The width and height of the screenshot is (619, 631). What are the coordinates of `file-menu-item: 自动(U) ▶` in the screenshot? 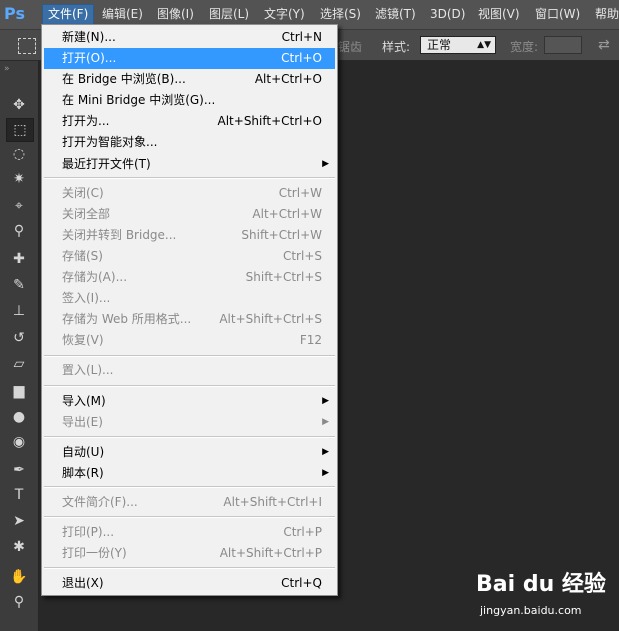 It's located at (189, 452).